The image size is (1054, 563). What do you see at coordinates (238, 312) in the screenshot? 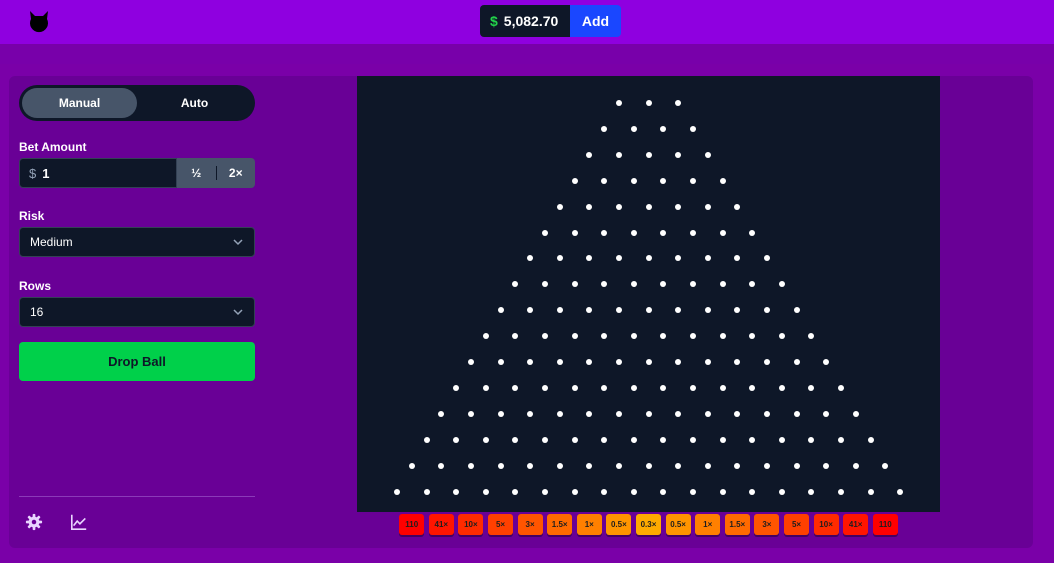
I see `chevron-down-icon` at bounding box center [238, 312].